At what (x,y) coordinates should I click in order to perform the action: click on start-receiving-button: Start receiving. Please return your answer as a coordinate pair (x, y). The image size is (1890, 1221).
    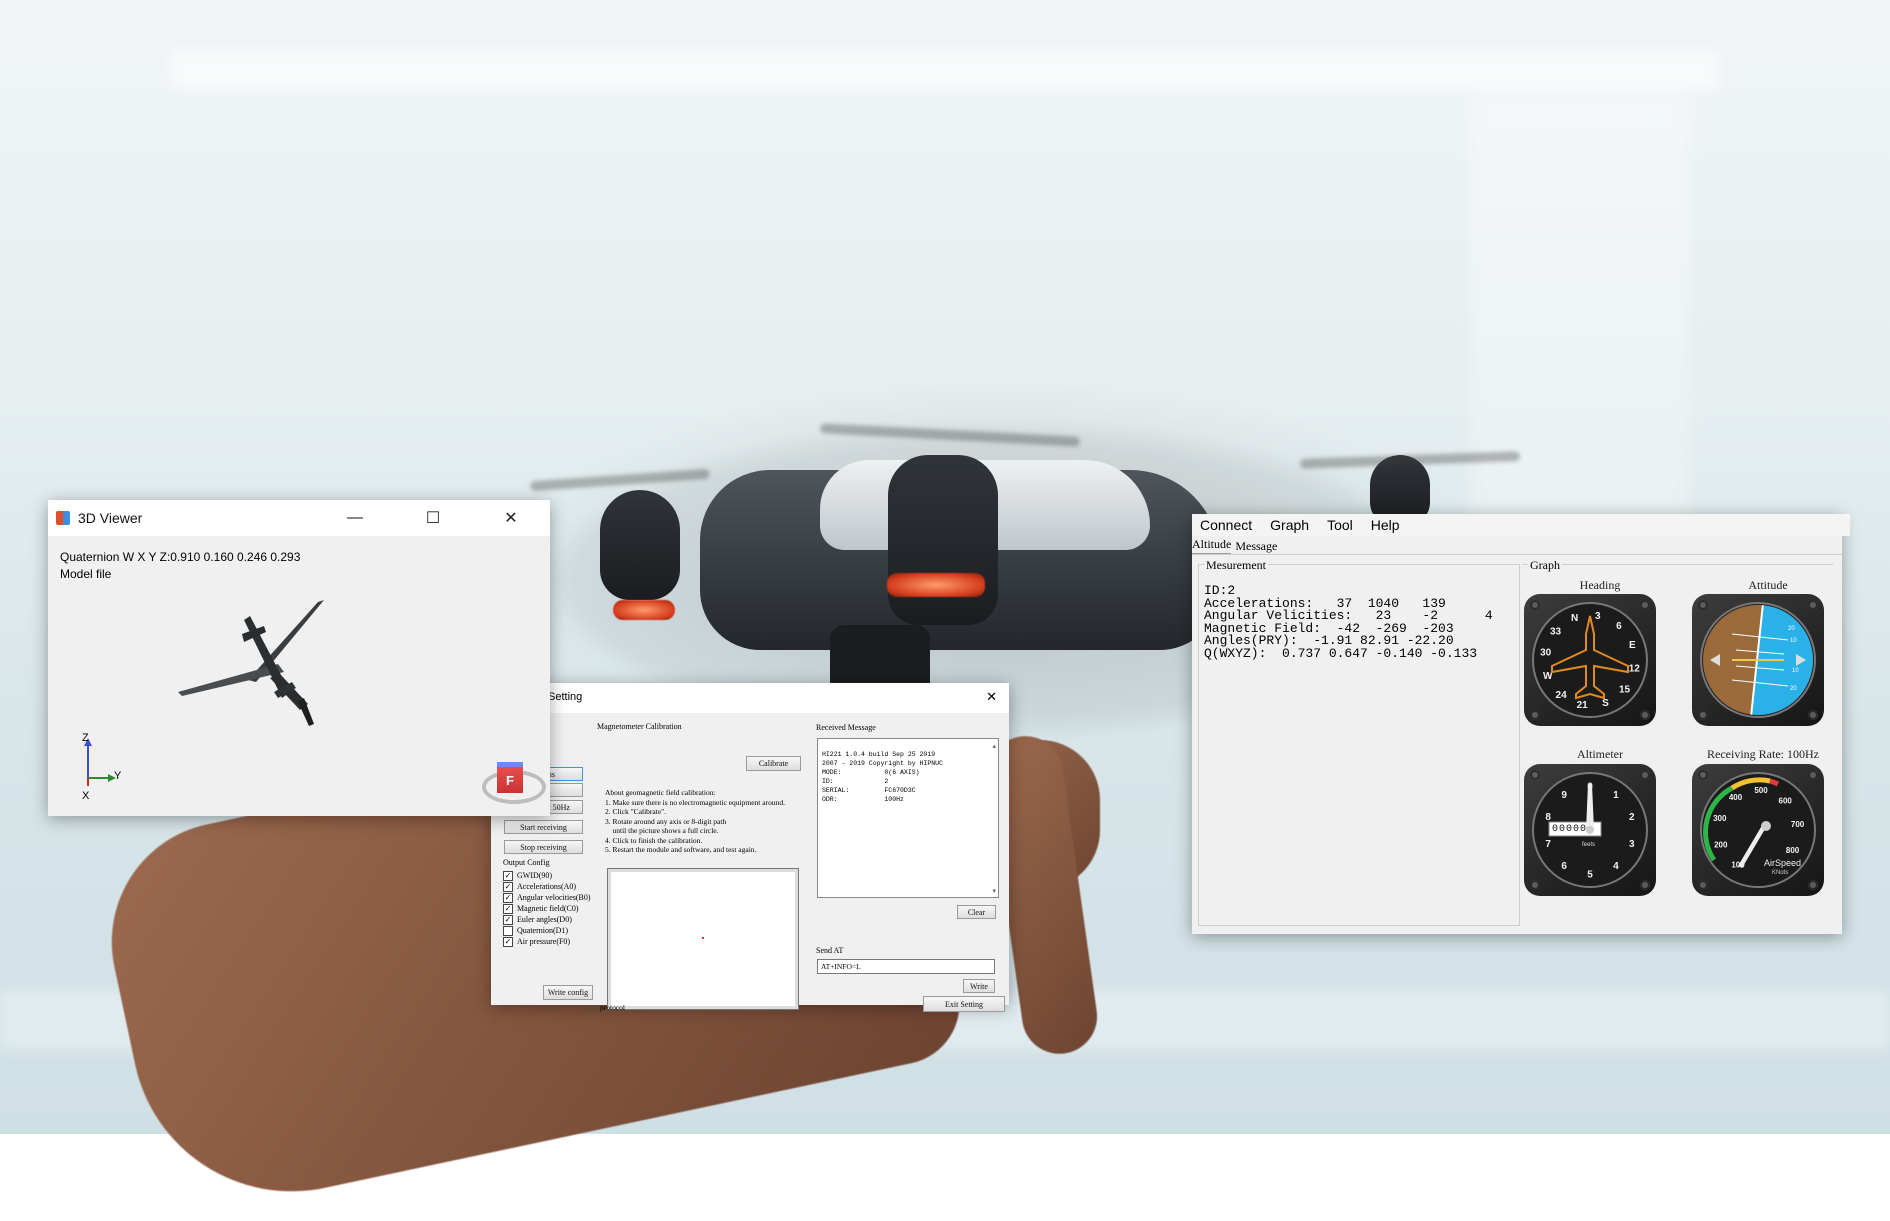
    Looking at the image, I should click on (543, 827).